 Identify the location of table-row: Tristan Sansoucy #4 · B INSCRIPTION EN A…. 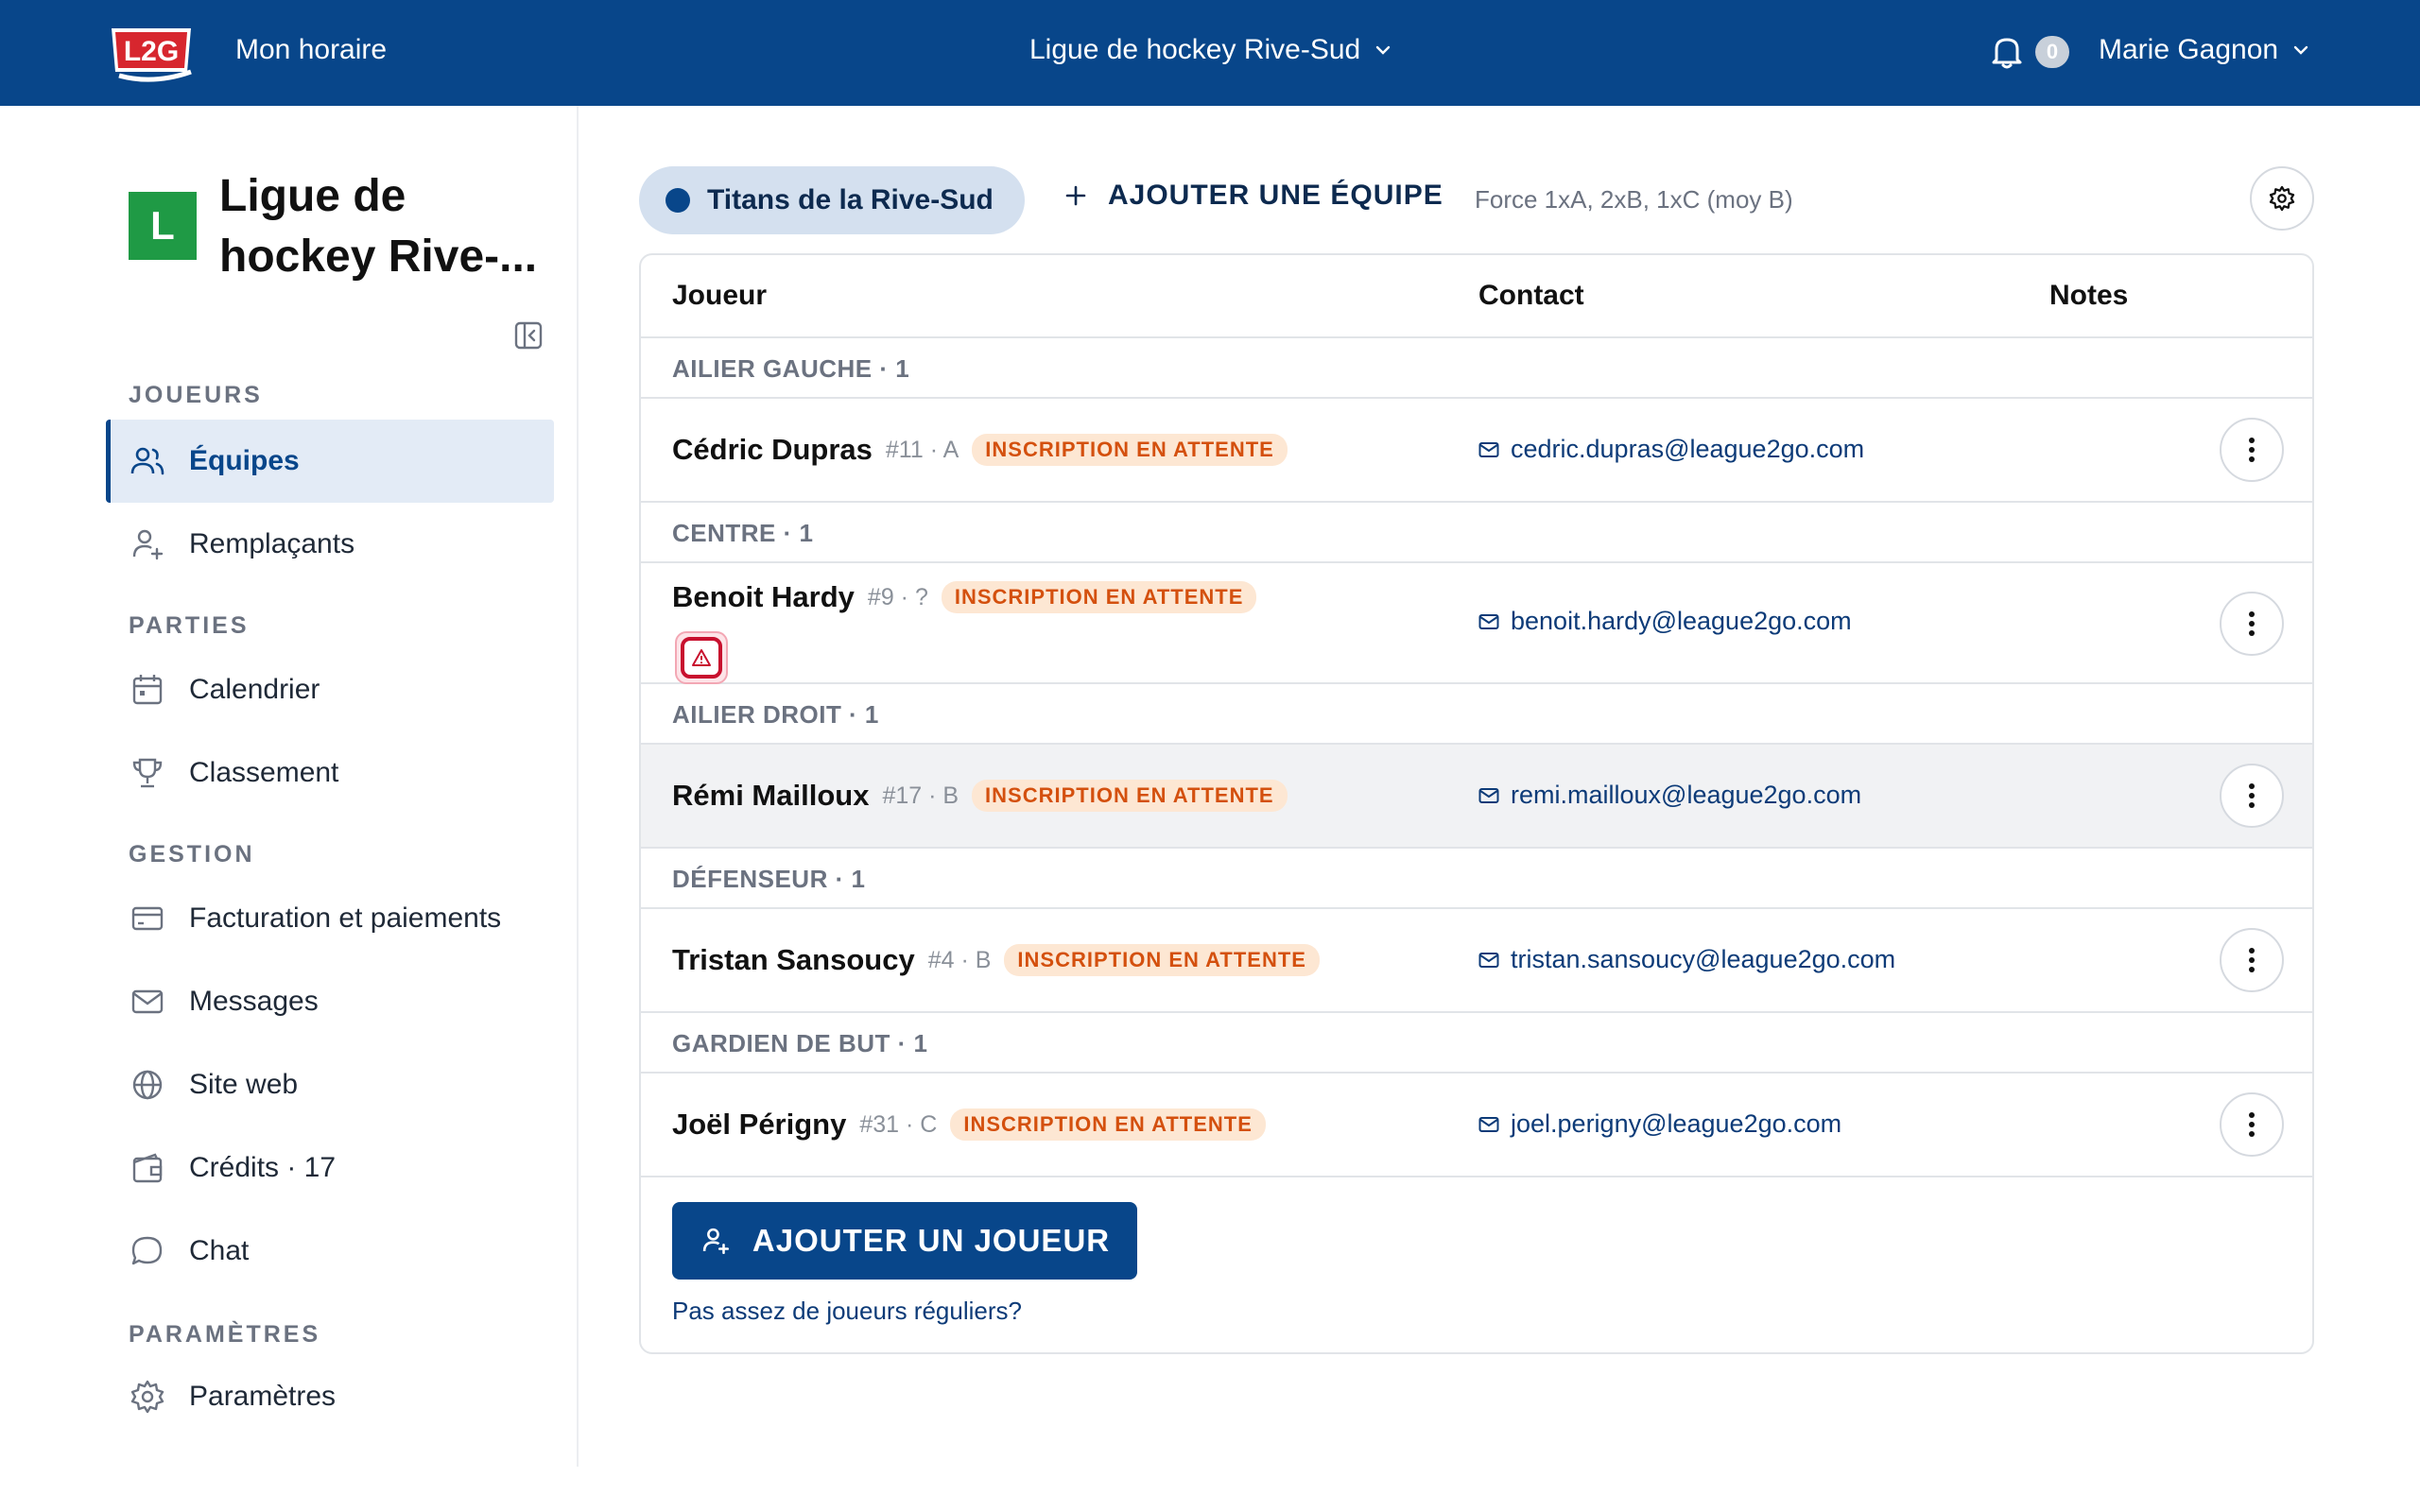
(1476, 961).